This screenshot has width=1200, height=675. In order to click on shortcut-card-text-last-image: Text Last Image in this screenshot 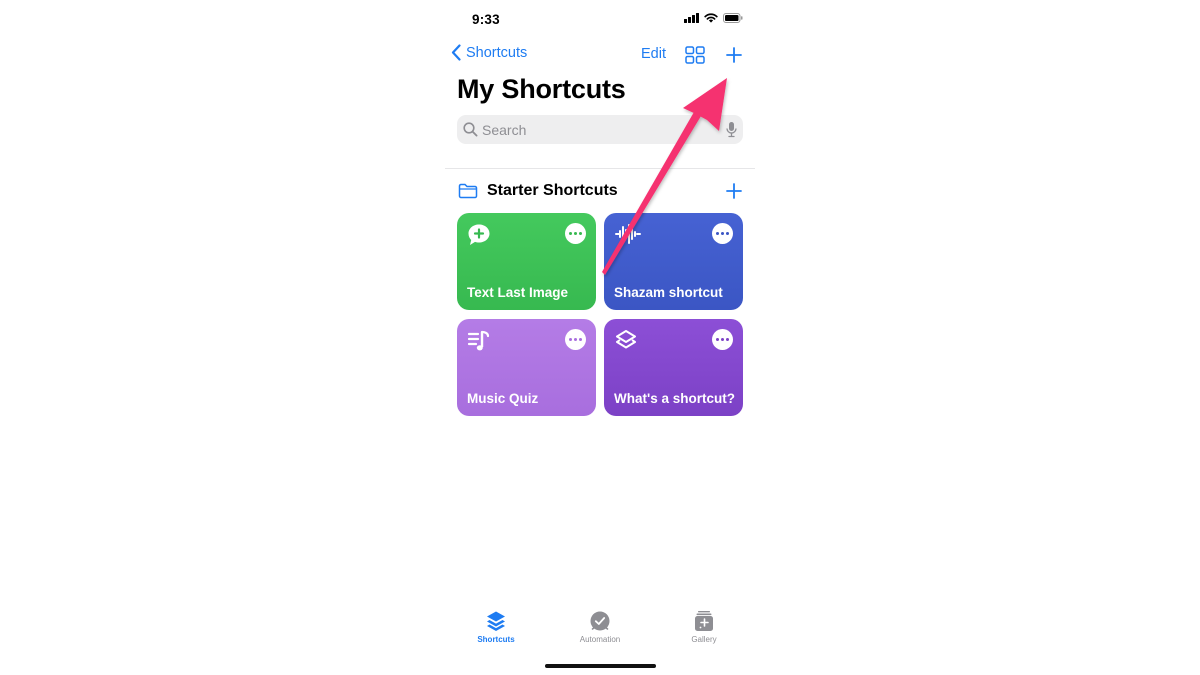, I will do `click(526, 261)`.